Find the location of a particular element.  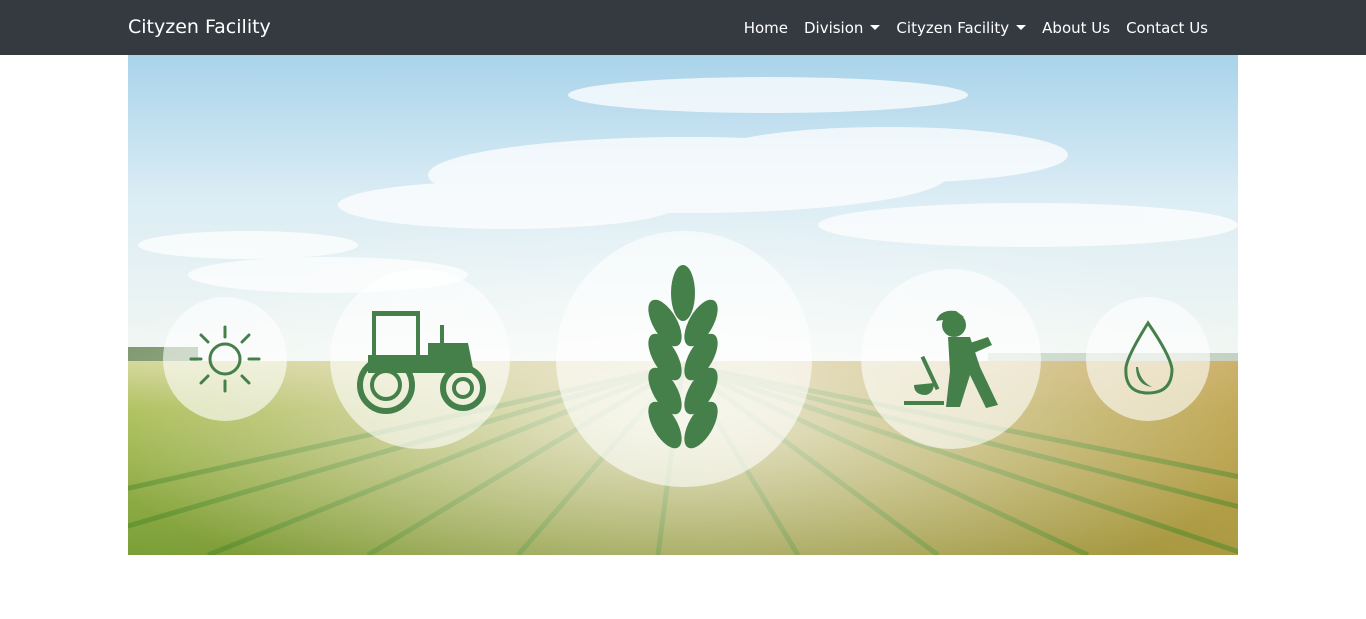

nav-item-about-us: About Us is located at coordinates (1076, 27).